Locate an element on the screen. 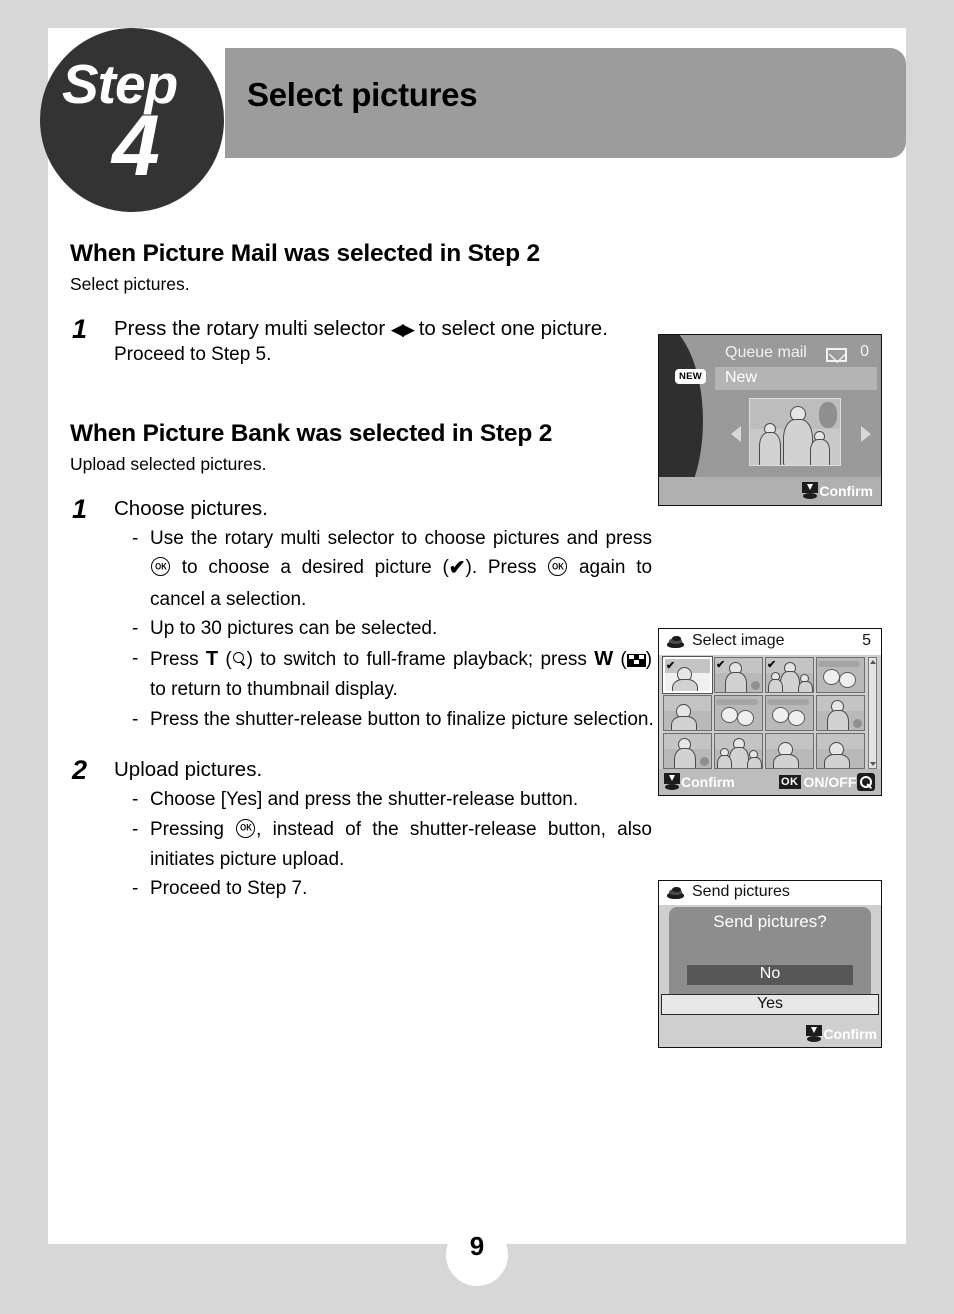  envelope-icon is located at coordinates (836, 355).